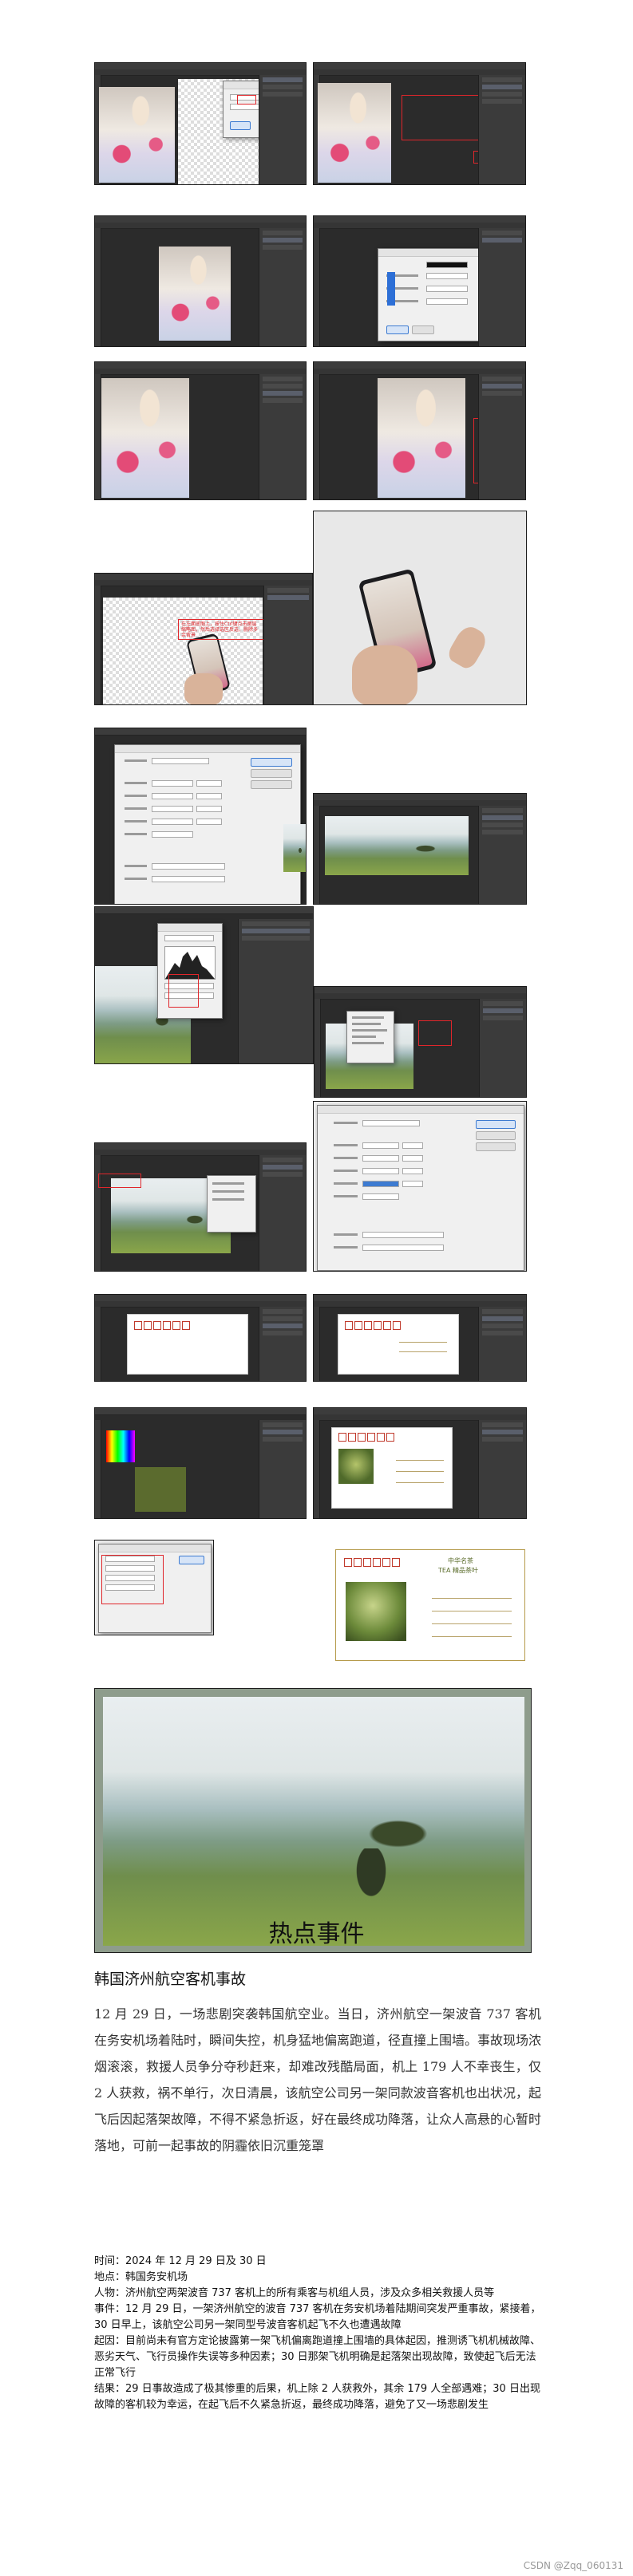 This screenshot has height=2576, width=633. I want to click on left-hand, so click(384, 674).